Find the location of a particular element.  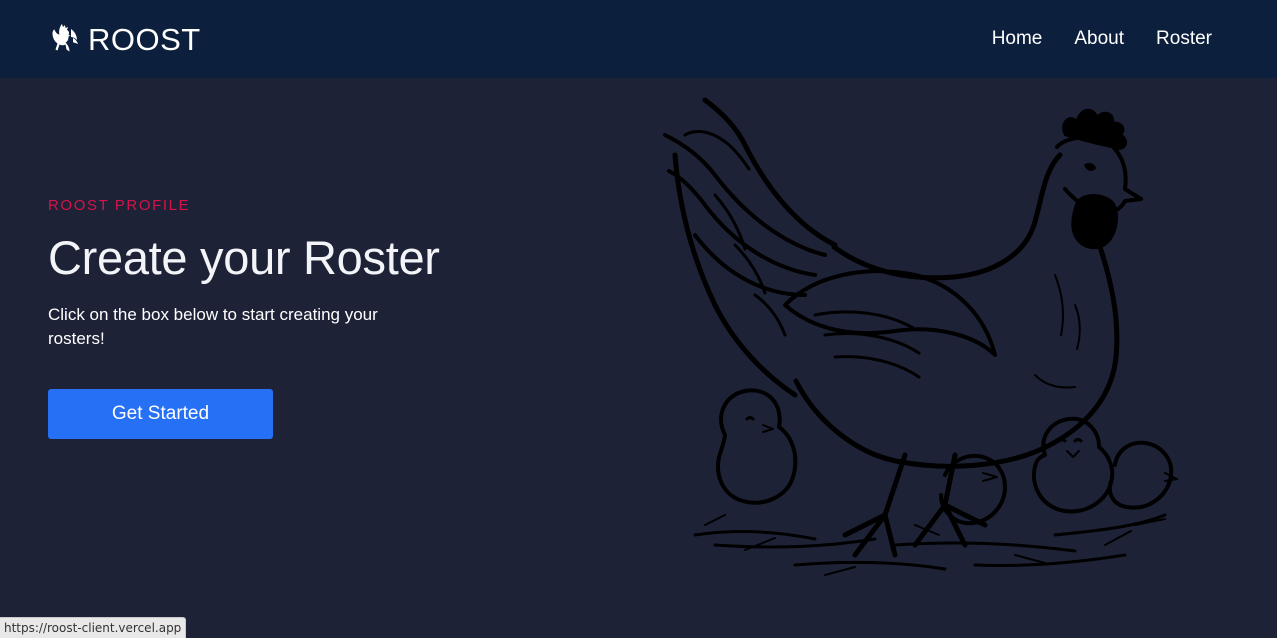

nav-link-roster: Roster is located at coordinates (1184, 39).